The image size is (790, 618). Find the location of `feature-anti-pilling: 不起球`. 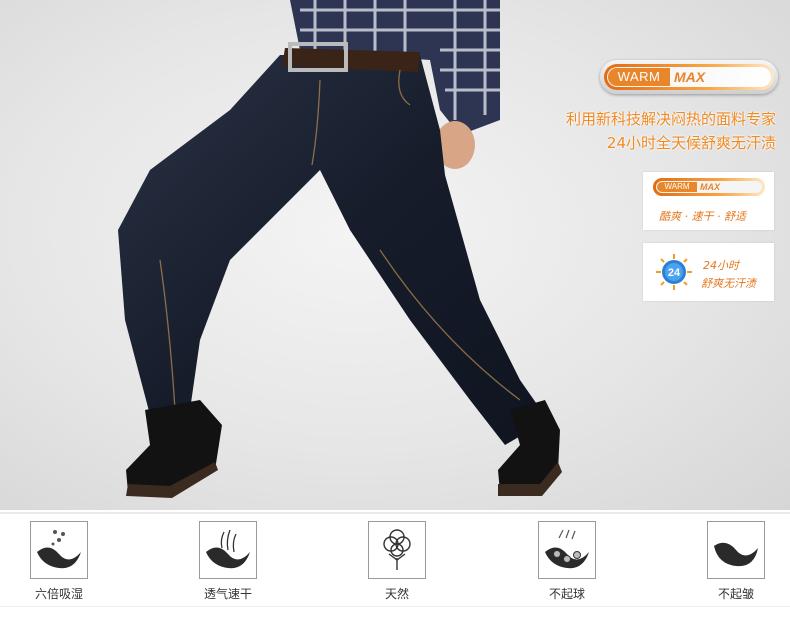

feature-anti-pilling: 不起球 is located at coordinates (567, 561).